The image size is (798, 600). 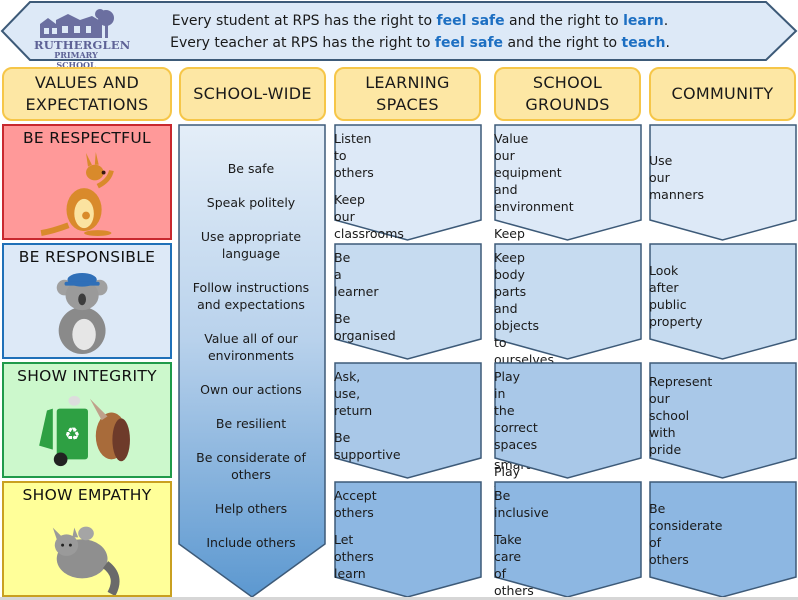 I want to click on school-wide-item: Include others, so click(x=251, y=542).